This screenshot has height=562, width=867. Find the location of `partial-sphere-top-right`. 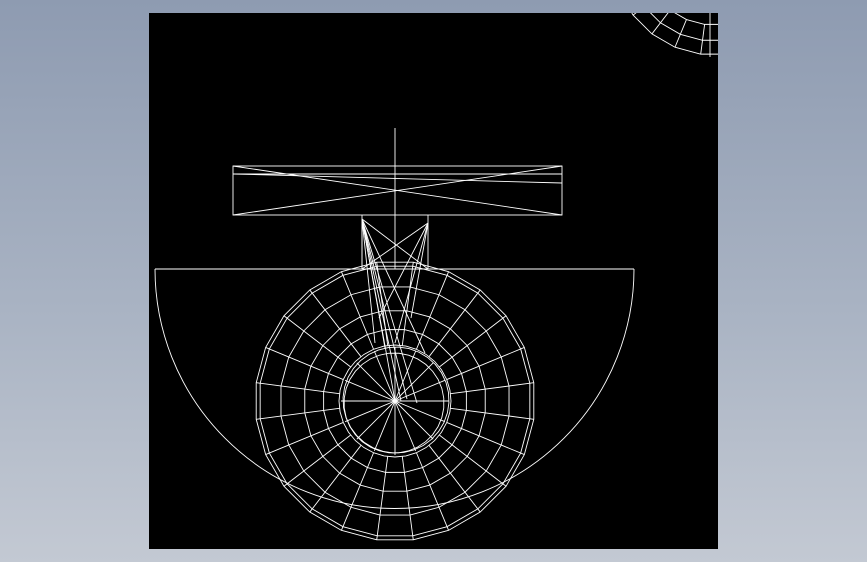

partial-sphere-top-right is located at coordinates (674, 35).